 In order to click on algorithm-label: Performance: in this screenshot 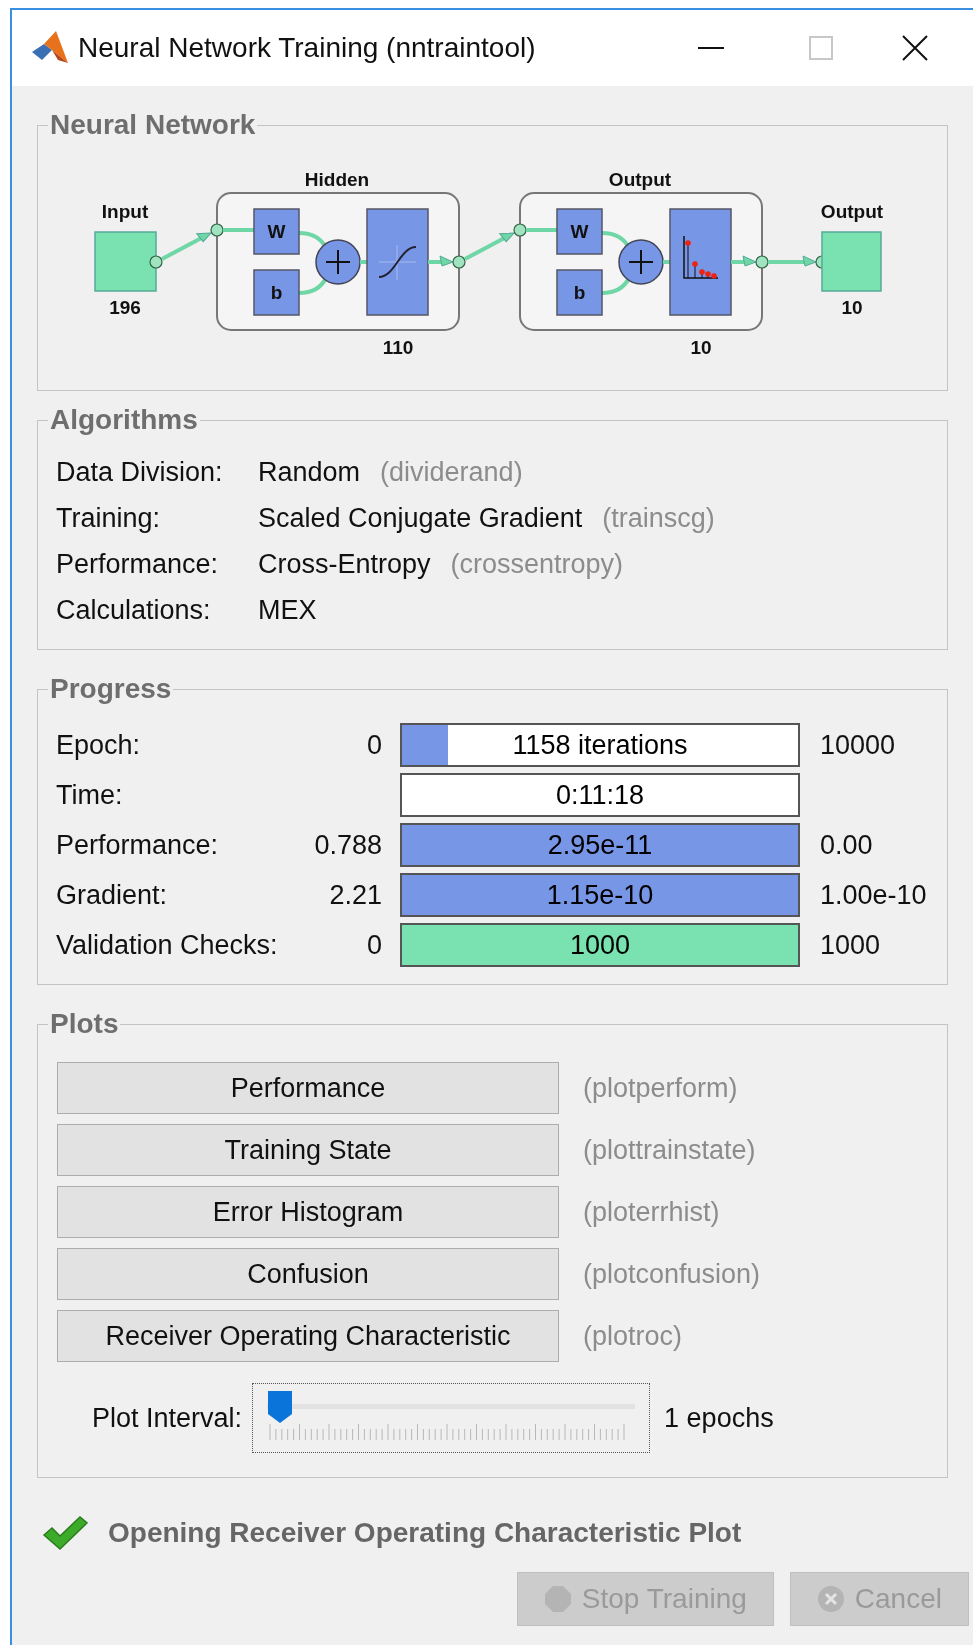, I will do `click(137, 564)`.